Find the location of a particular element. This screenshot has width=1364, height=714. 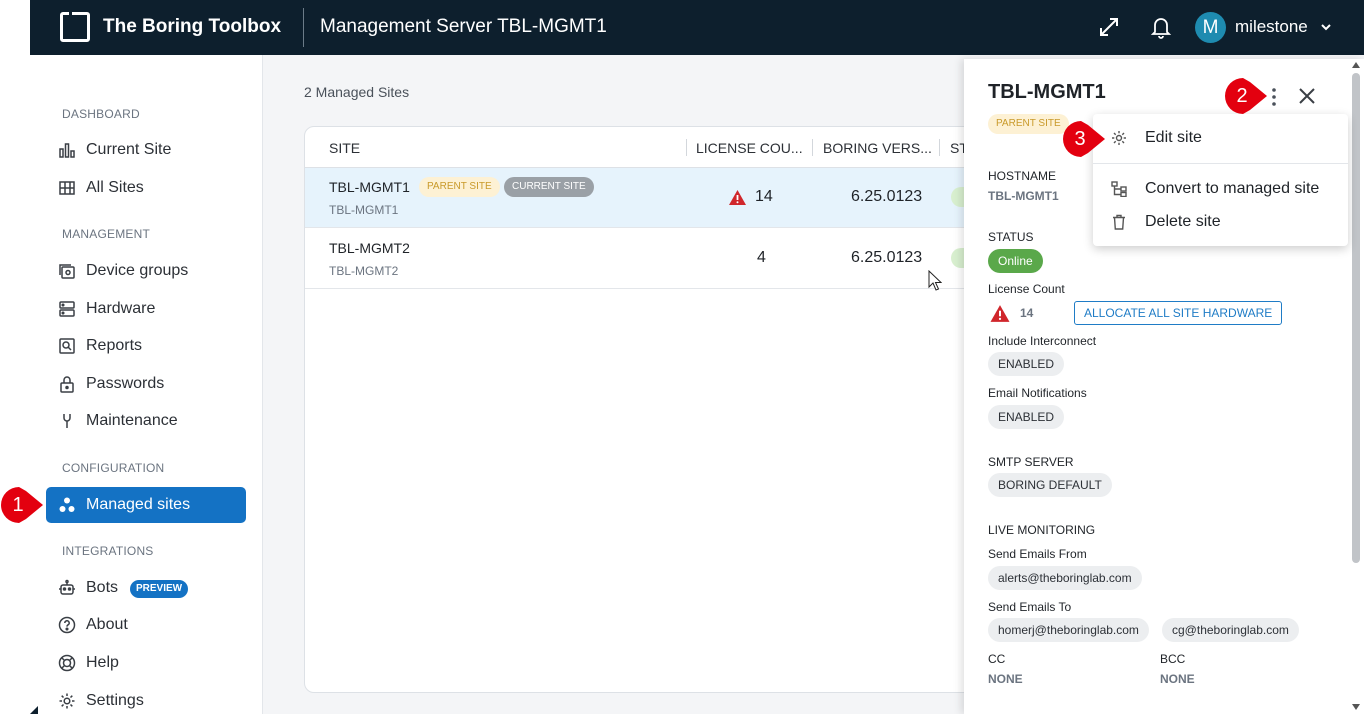

corner-decoration is located at coordinates (34, 710).